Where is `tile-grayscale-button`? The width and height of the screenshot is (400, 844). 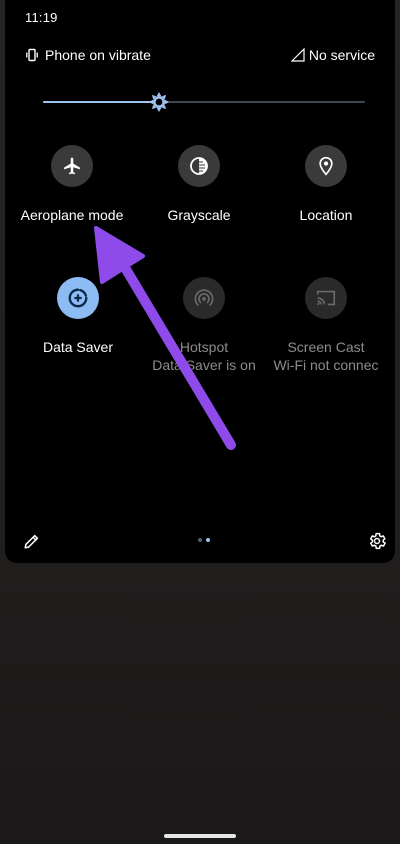 tile-grayscale-button is located at coordinates (199, 166).